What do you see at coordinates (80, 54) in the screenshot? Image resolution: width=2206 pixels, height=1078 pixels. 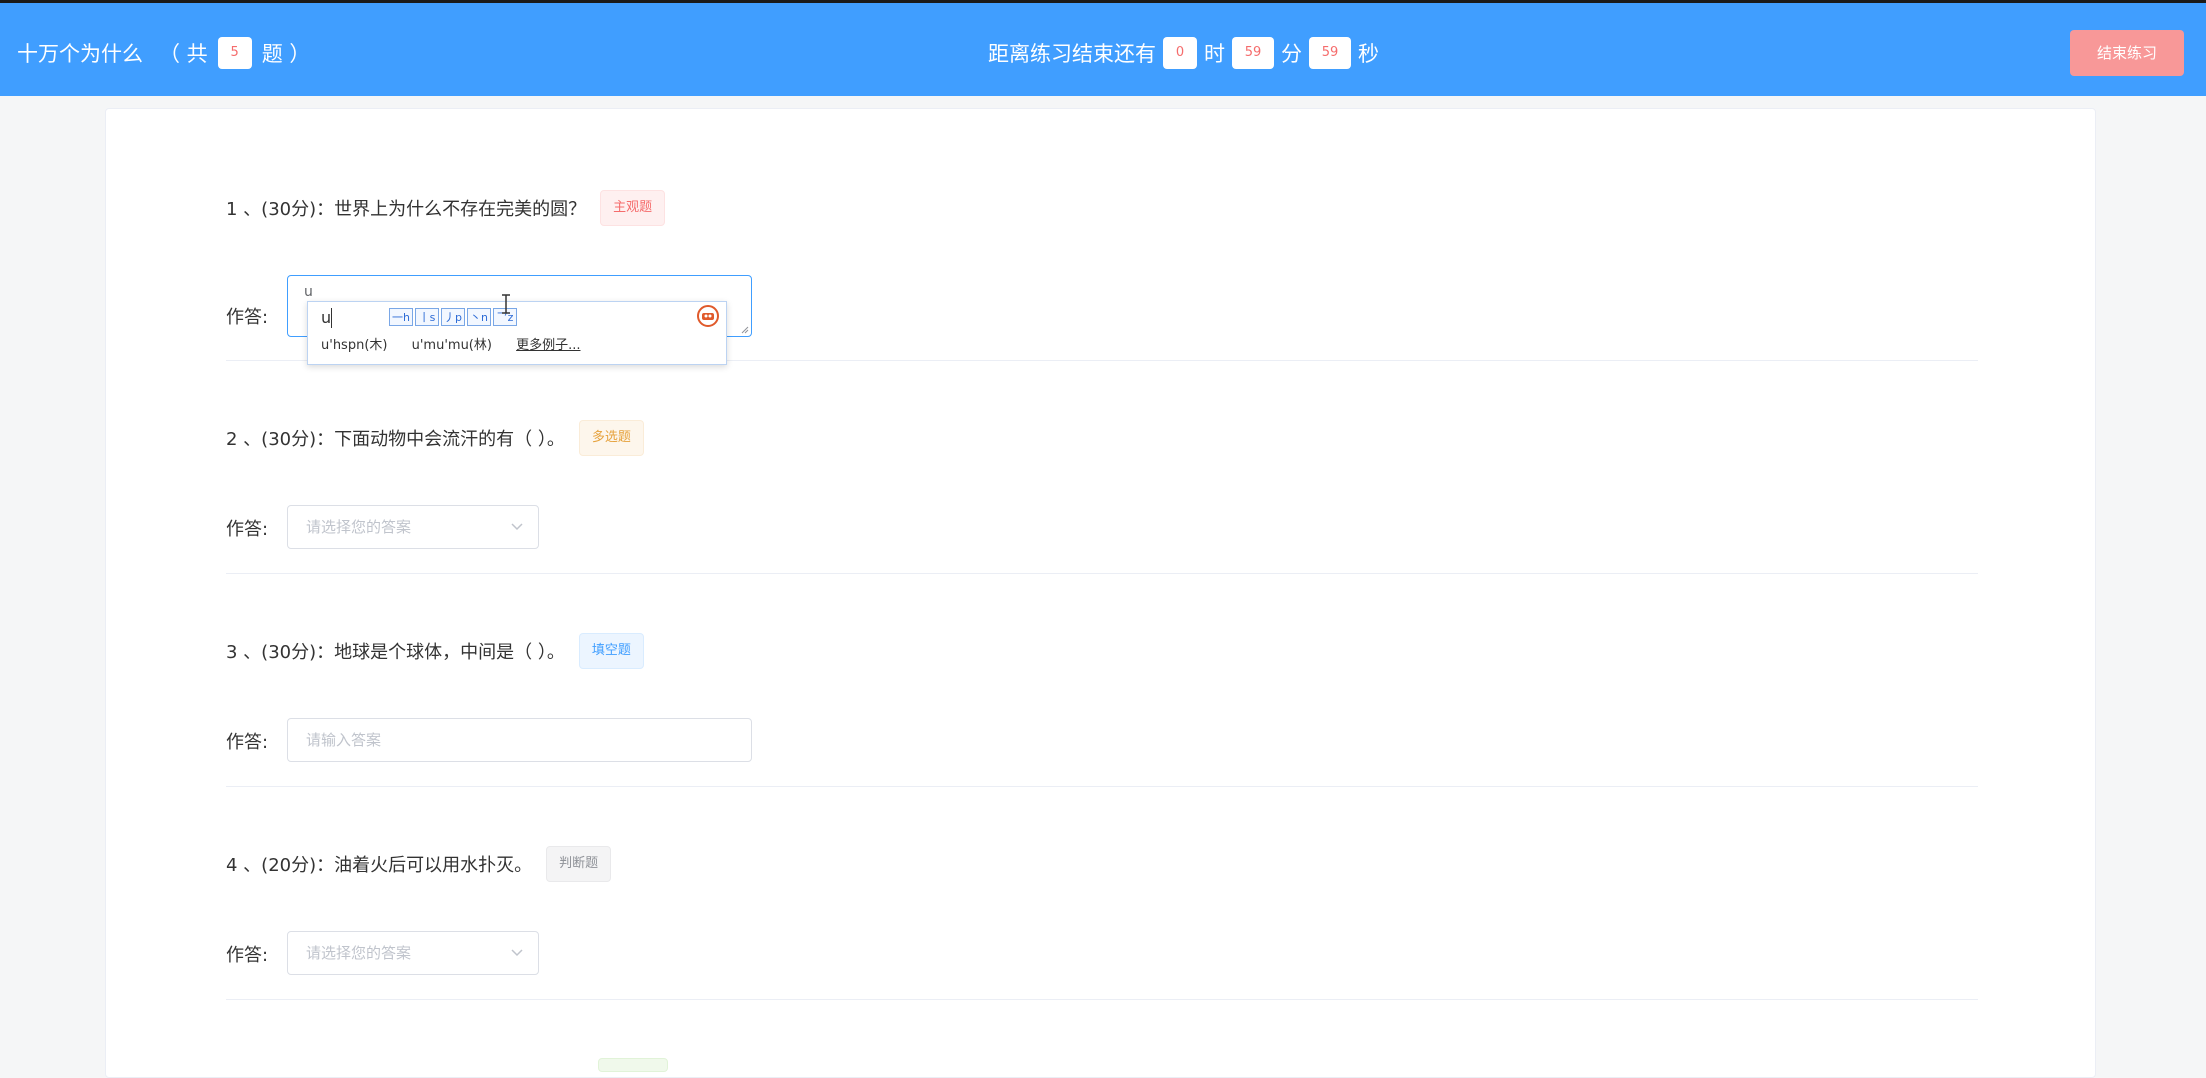 I see `quiz-title: 十万个为什么` at bounding box center [80, 54].